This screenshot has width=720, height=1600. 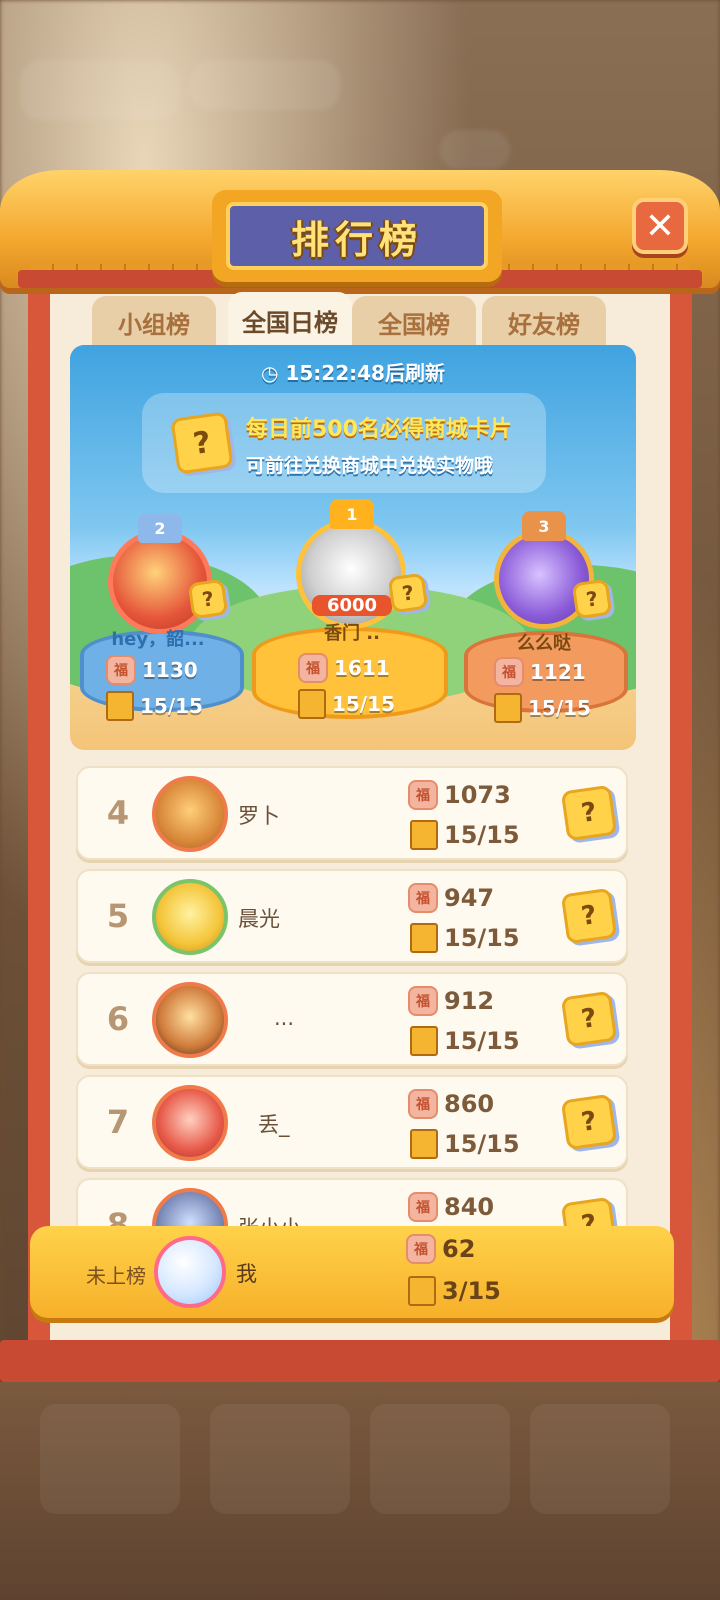 I want to click on player-name: 罗卜, so click(x=259, y=816).